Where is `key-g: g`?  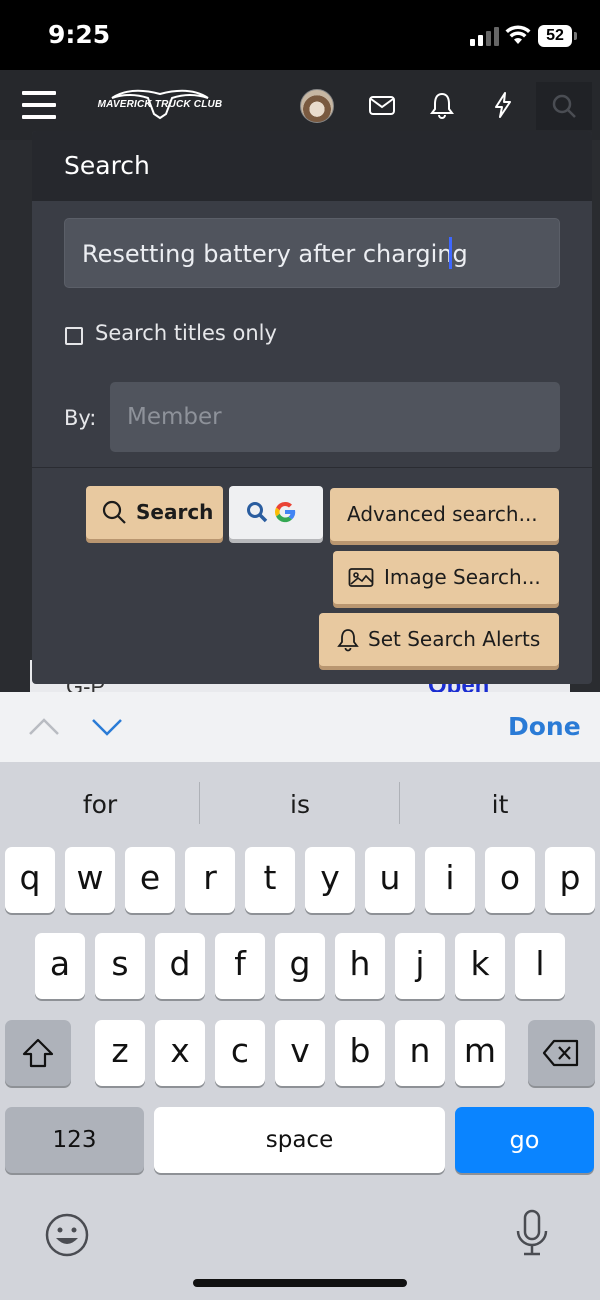 key-g: g is located at coordinates (300, 966).